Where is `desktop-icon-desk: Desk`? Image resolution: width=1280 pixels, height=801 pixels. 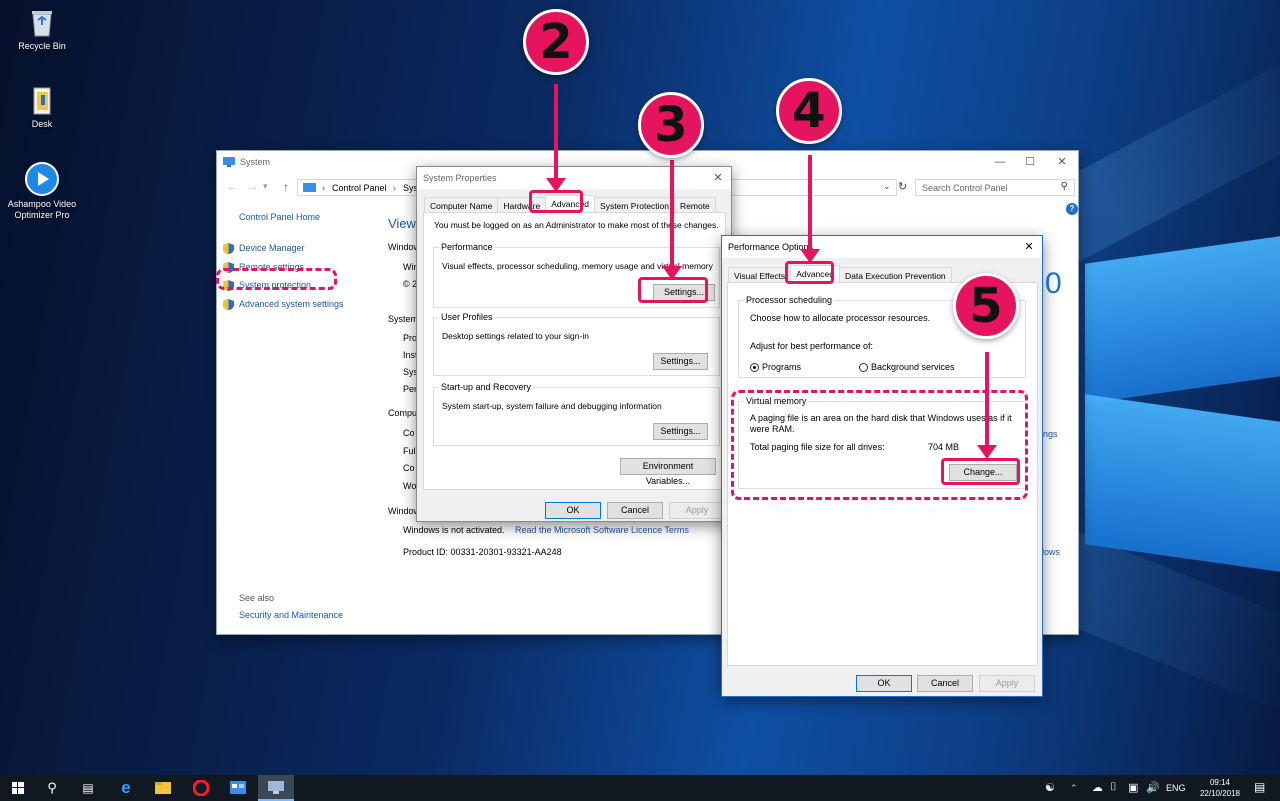
desktop-icon-desk: Desk is located at coordinates (42, 108).